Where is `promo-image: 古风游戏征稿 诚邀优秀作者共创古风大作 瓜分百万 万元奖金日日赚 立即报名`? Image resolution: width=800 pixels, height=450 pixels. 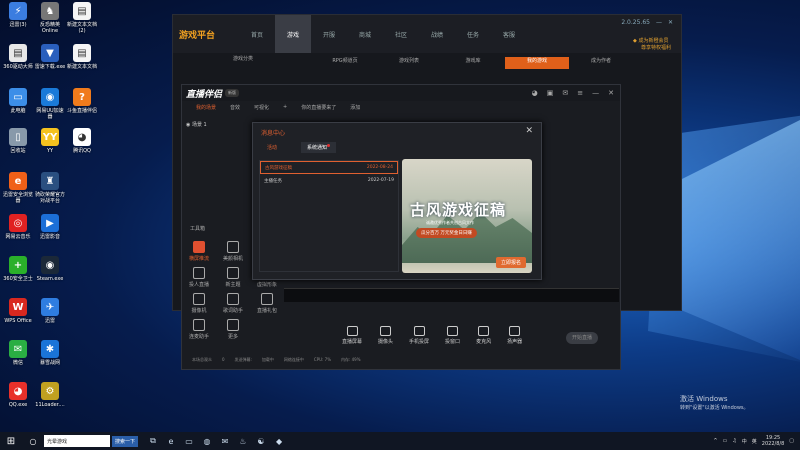 promo-image: 古风游戏征稿 诚邀优秀作者共创古风大作 瓜分百万 万元奖金日日赚 立即报名 is located at coordinates (467, 216).